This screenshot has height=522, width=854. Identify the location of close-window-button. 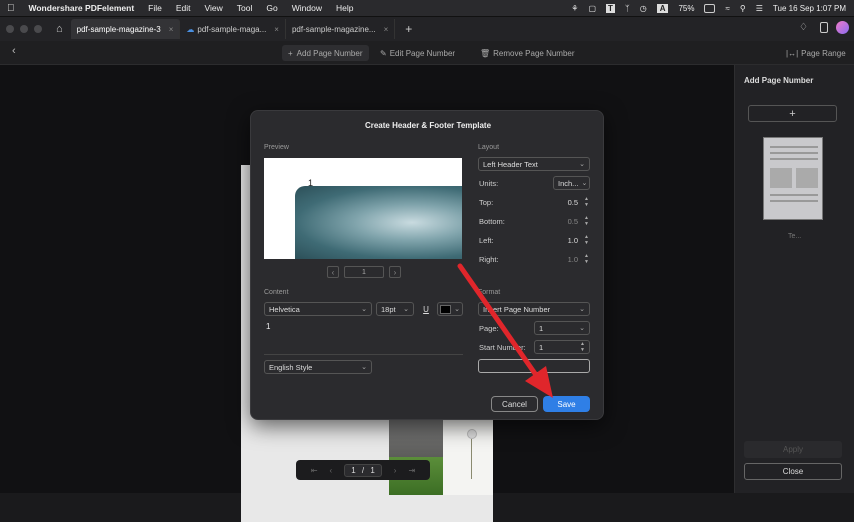
(10, 29).